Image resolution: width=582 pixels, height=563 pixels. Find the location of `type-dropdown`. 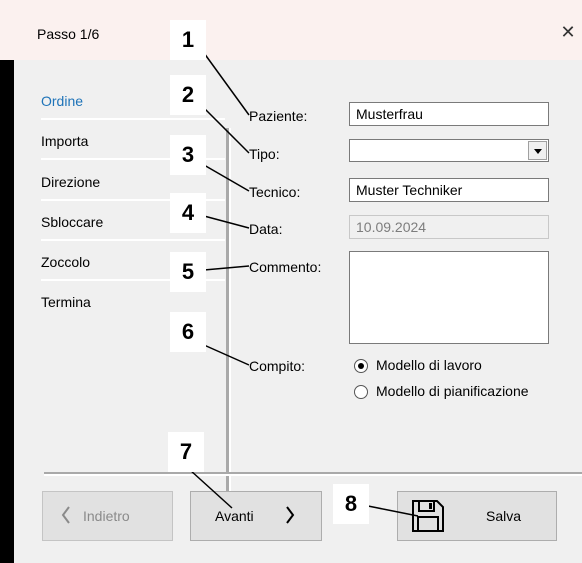

type-dropdown is located at coordinates (449, 150).